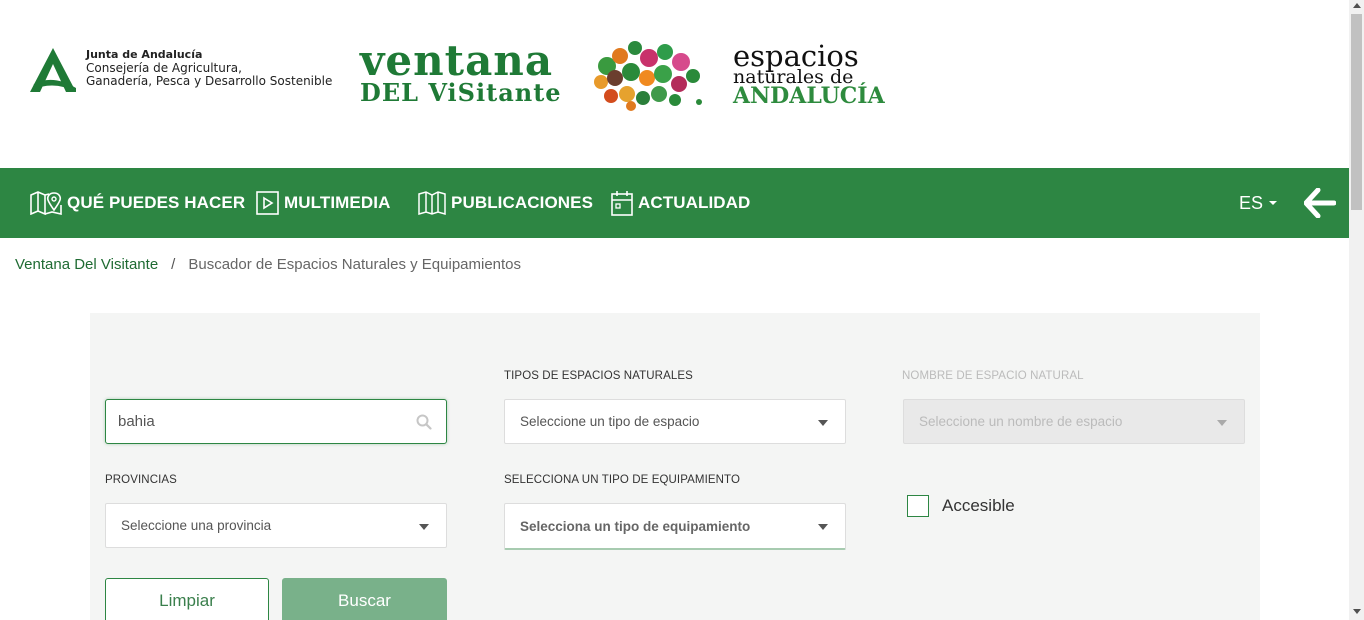 The width and height of the screenshot is (1364, 620). I want to click on nav-item-multimedia: MULTIMEDIA, so click(323, 203).